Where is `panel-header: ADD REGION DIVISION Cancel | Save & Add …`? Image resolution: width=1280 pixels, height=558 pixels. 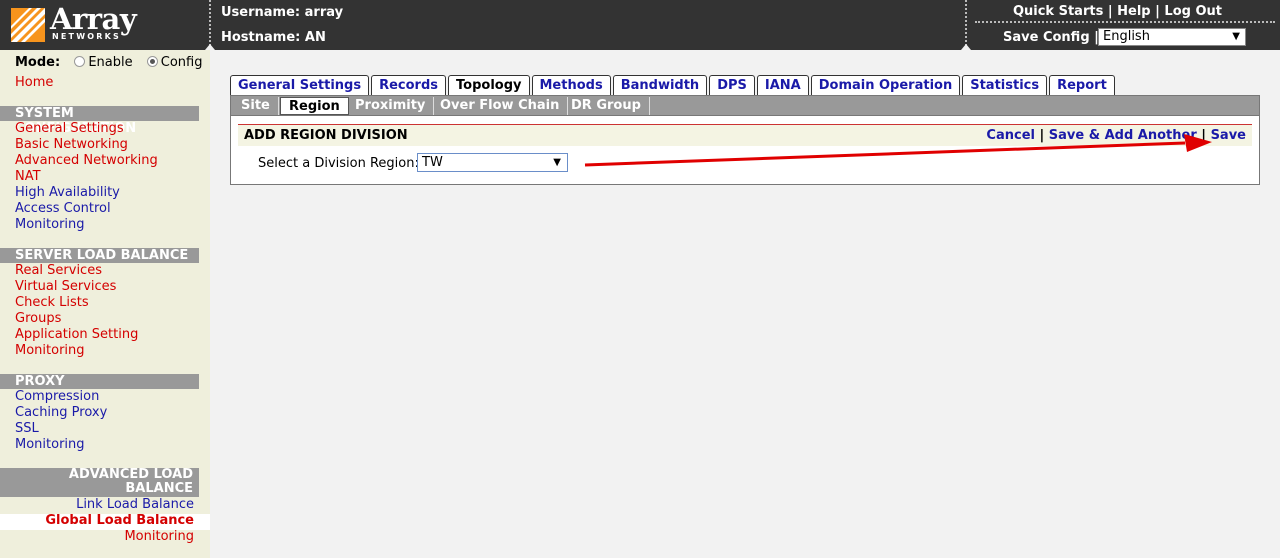 panel-header: ADD REGION DIVISION Cancel | Save & Add … is located at coordinates (745, 135).